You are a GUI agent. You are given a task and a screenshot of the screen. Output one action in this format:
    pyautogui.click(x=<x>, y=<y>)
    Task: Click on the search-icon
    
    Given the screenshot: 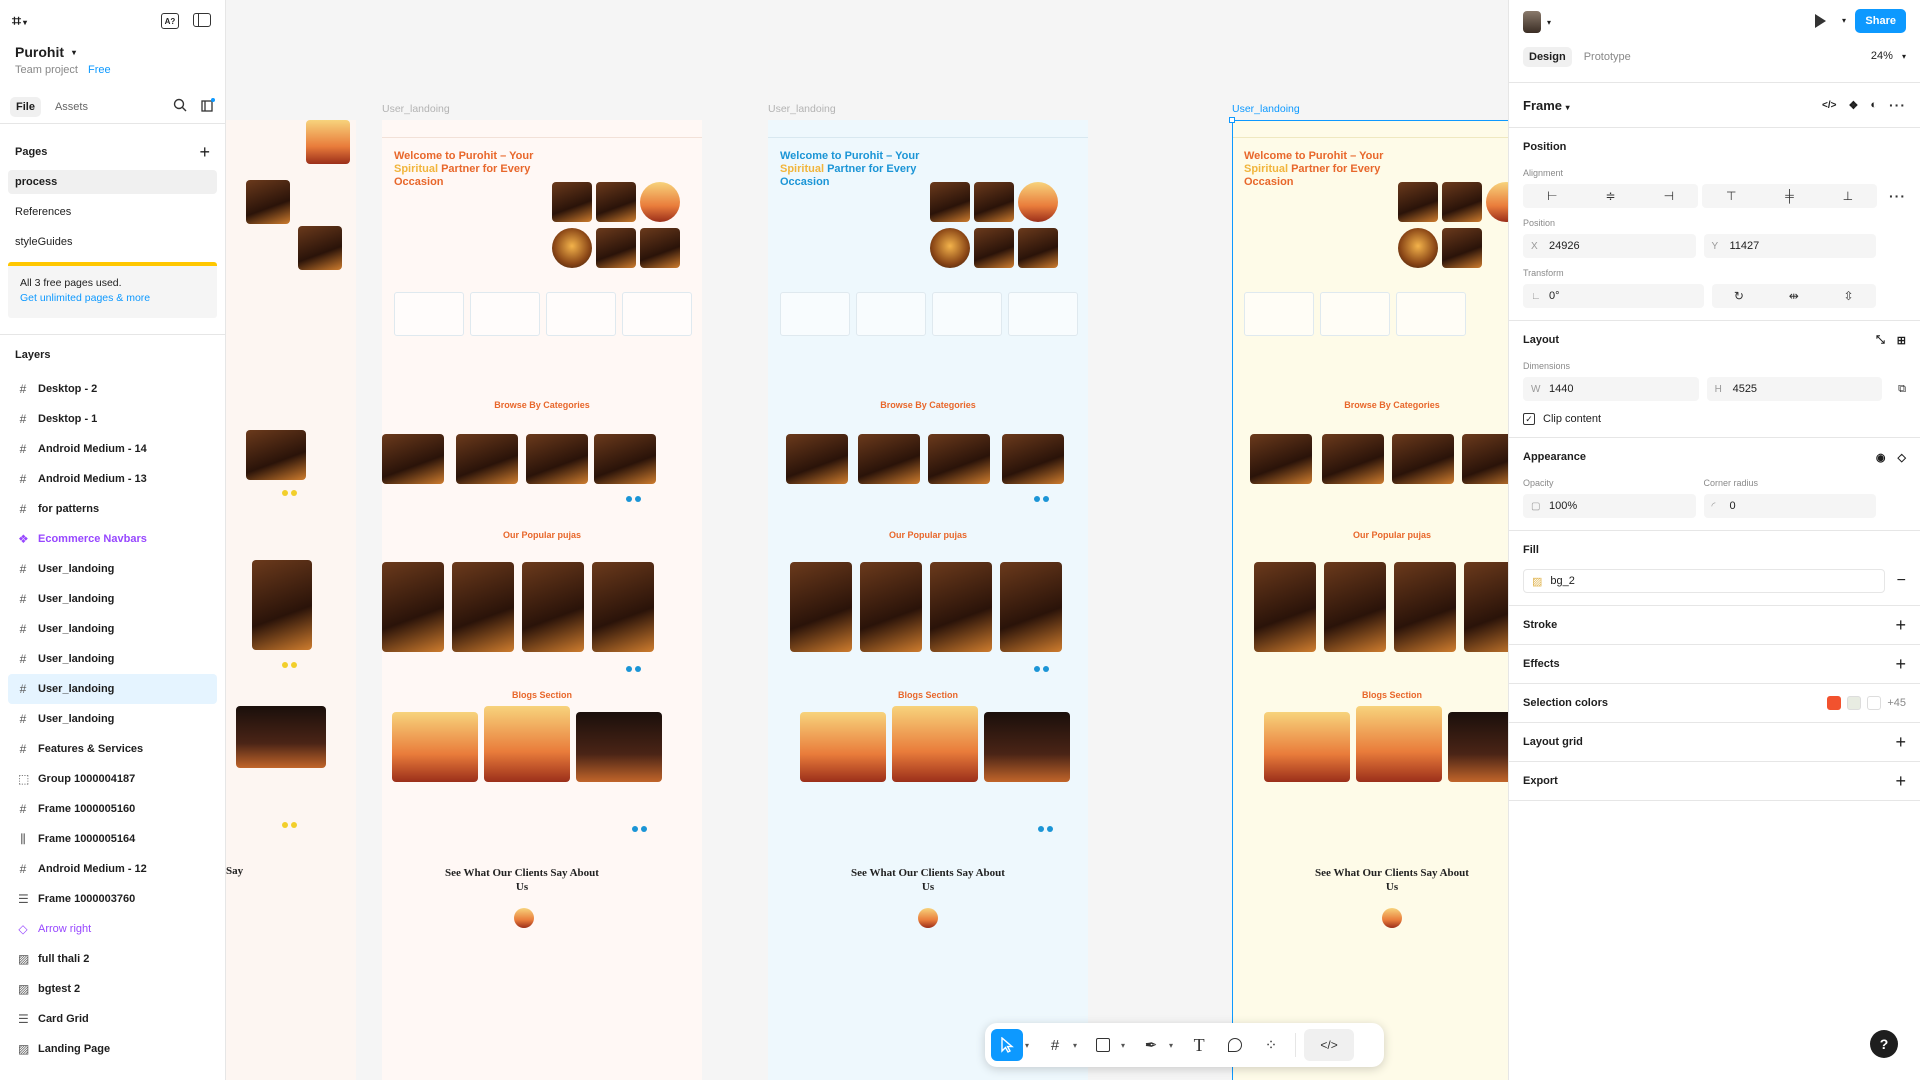 What is the action you would take?
    pyautogui.click(x=180, y=105)
    